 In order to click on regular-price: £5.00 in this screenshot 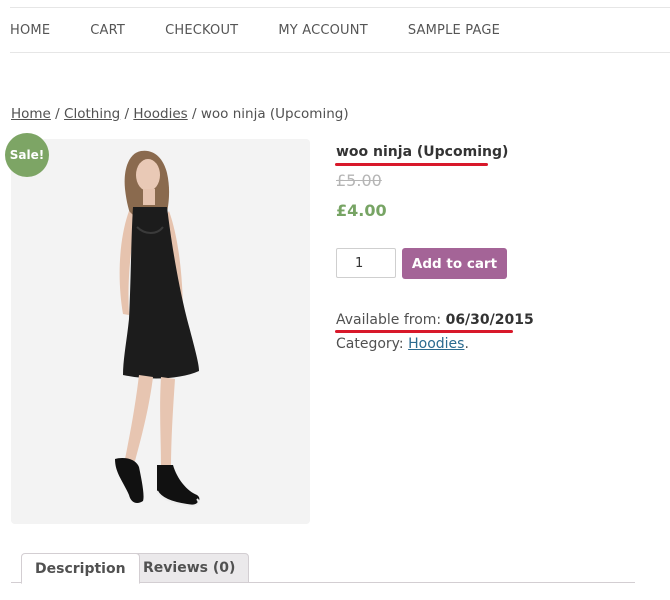, I will do `click(359, 180)`.